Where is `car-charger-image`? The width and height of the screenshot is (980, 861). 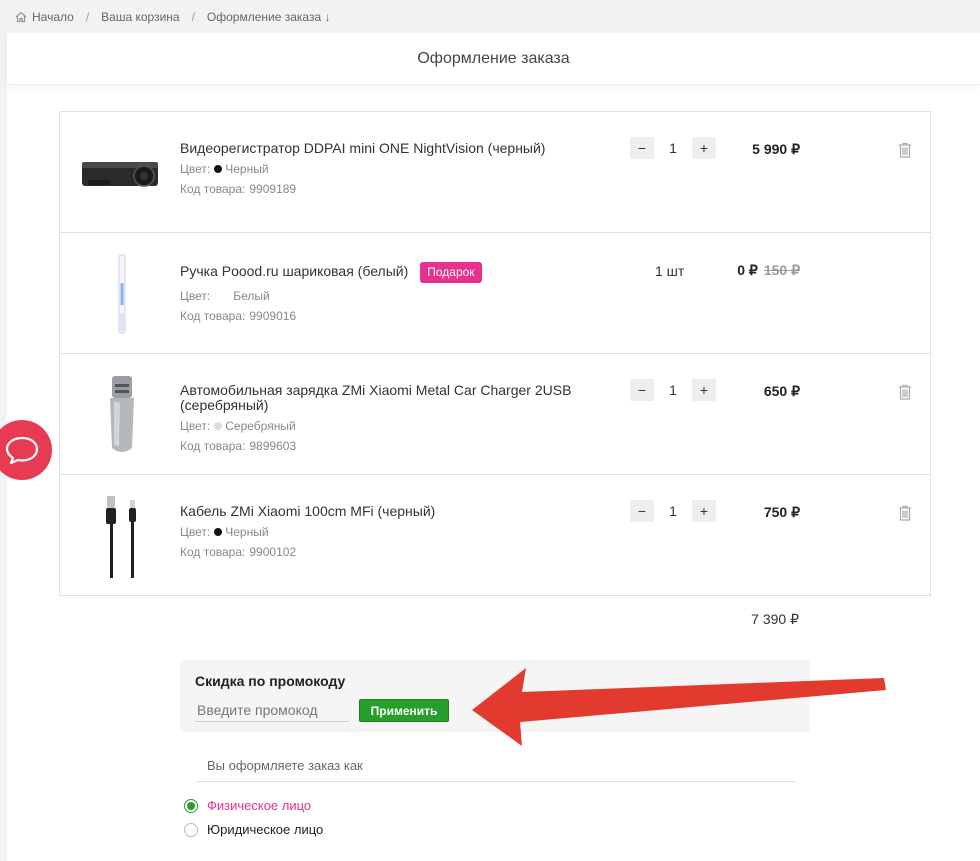 car-charger-image is located at coordinates (122, 416).